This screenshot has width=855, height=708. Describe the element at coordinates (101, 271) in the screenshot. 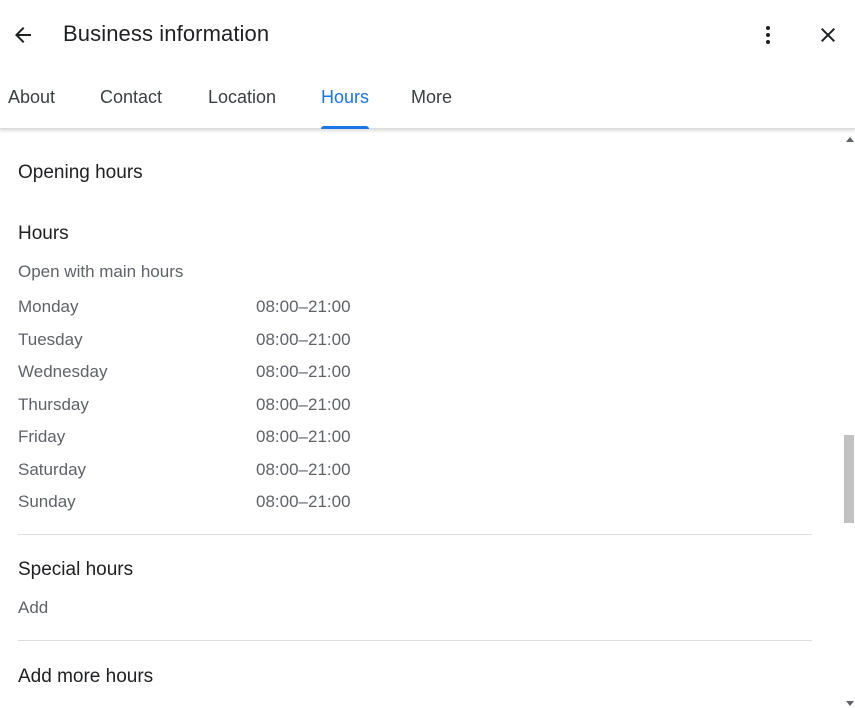

I see `hours-status: Open with main hours` at that location.